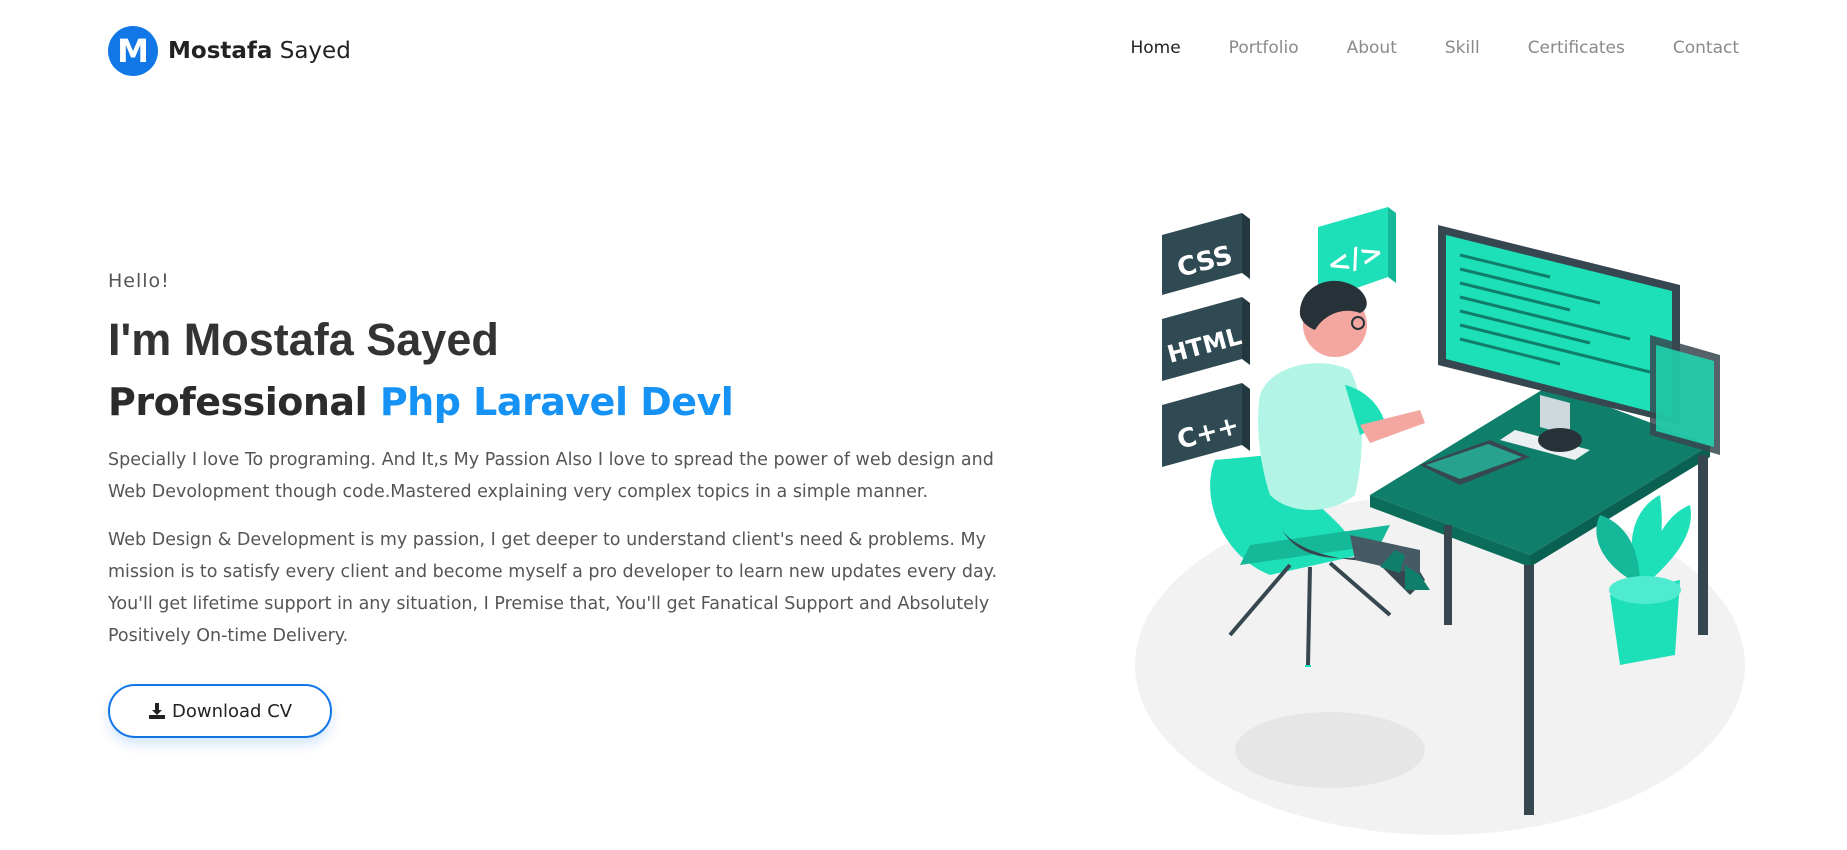 This screenshot has width=1847, height=850. I want to click on download-cv-label: Download CV, so click(232, 711).